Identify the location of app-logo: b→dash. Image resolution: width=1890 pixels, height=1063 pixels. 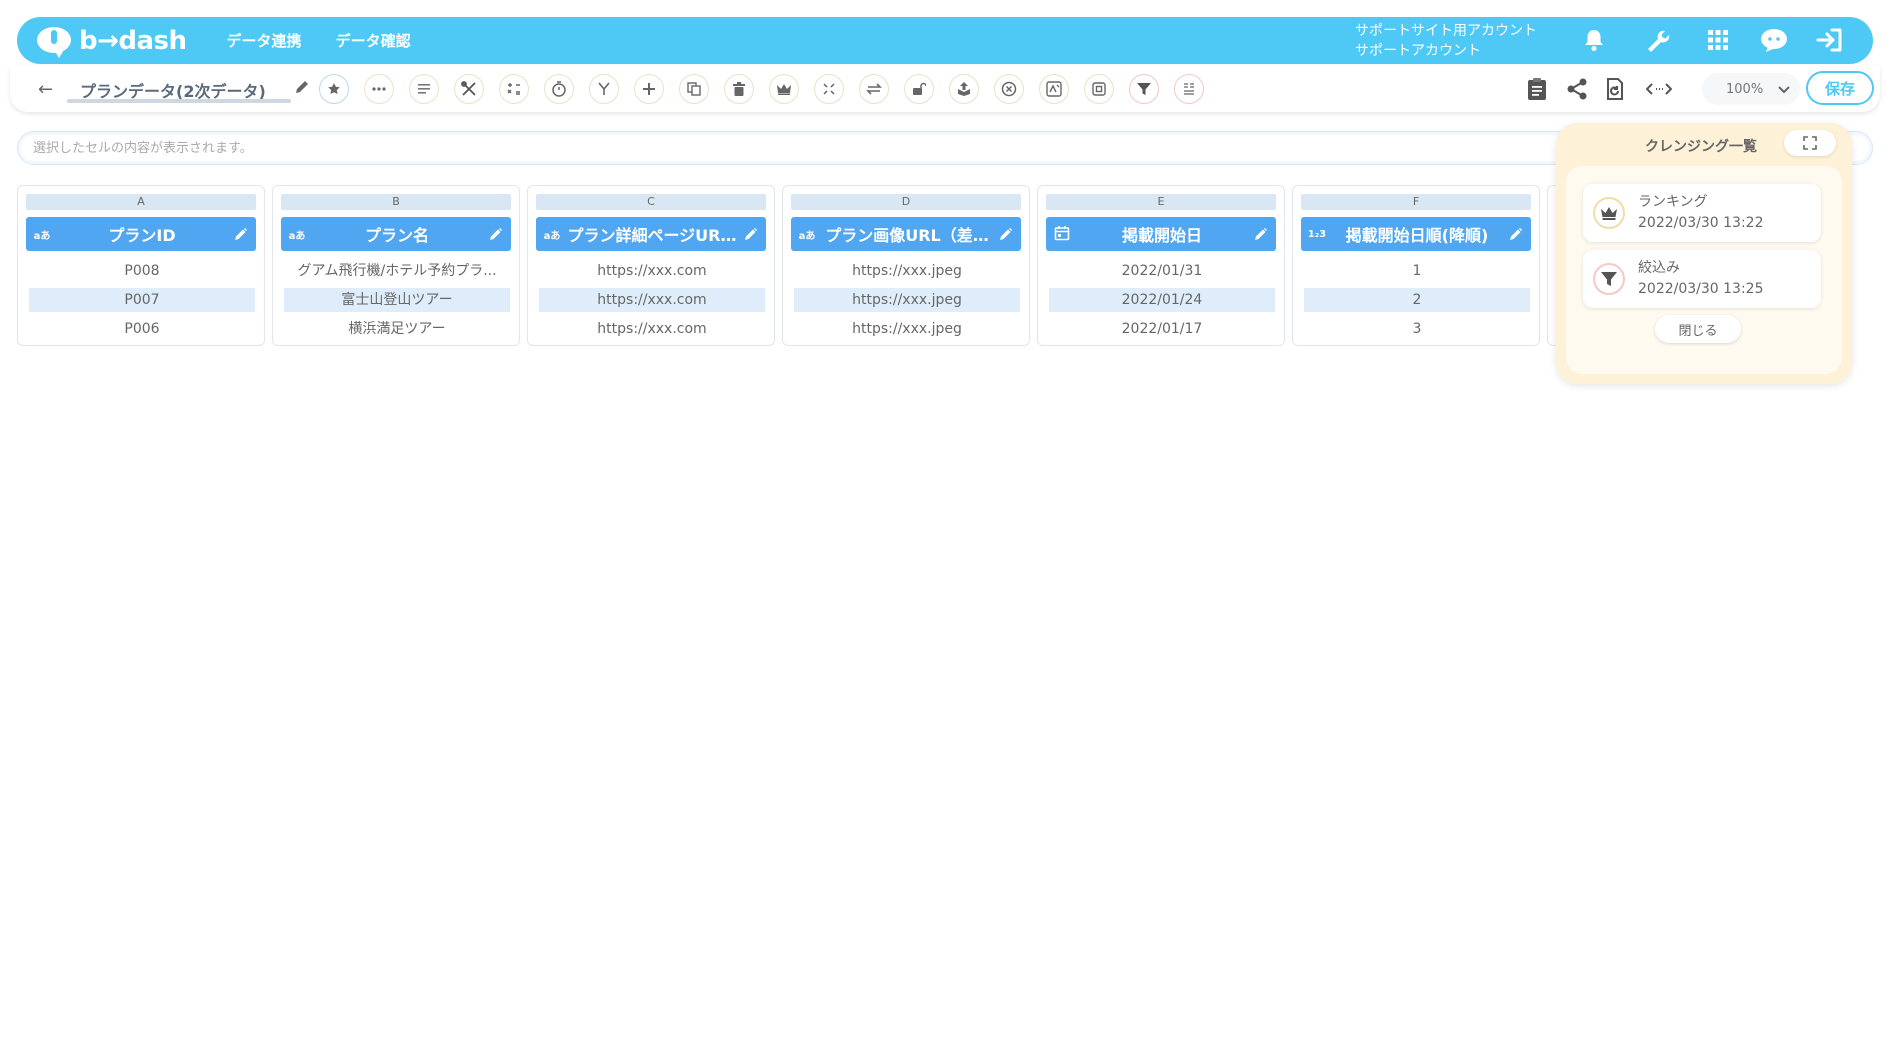
(111, 41).